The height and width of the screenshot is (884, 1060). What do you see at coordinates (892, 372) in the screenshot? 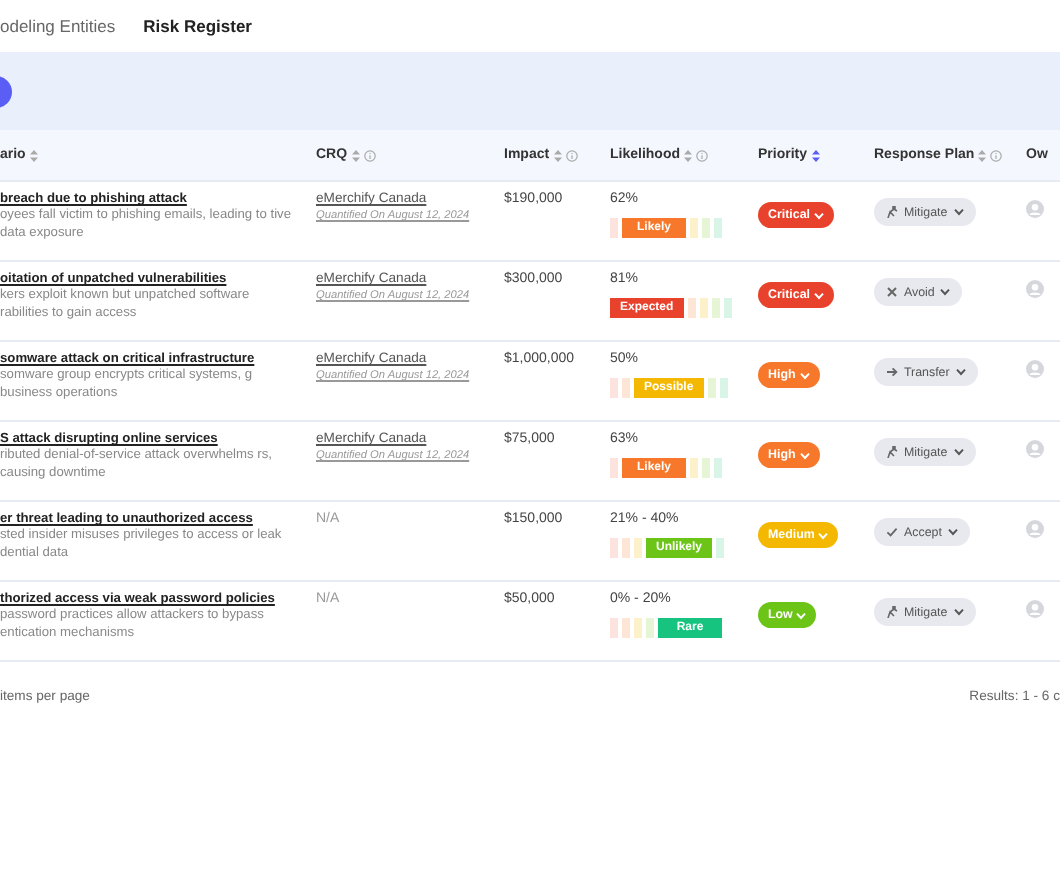
I see `arrow-icon` at bounding box center [892, 372].